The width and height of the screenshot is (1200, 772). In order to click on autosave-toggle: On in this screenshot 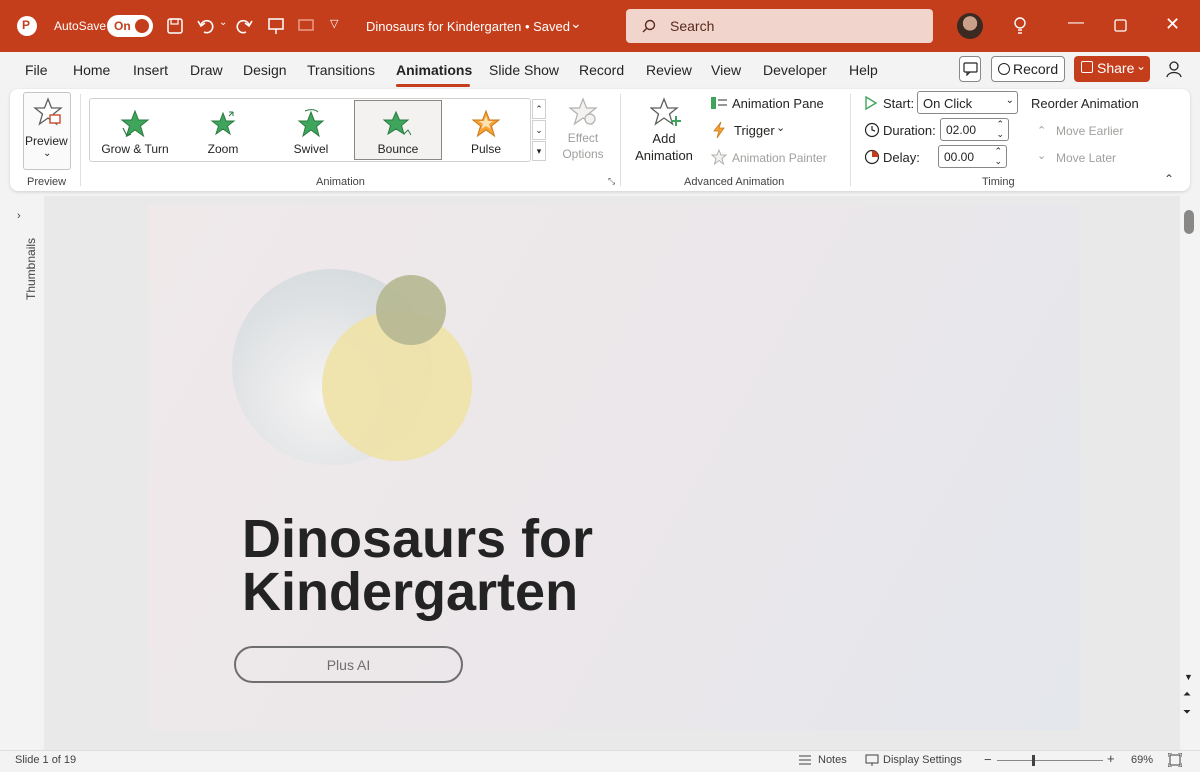, I will do `click(130, 26)`.